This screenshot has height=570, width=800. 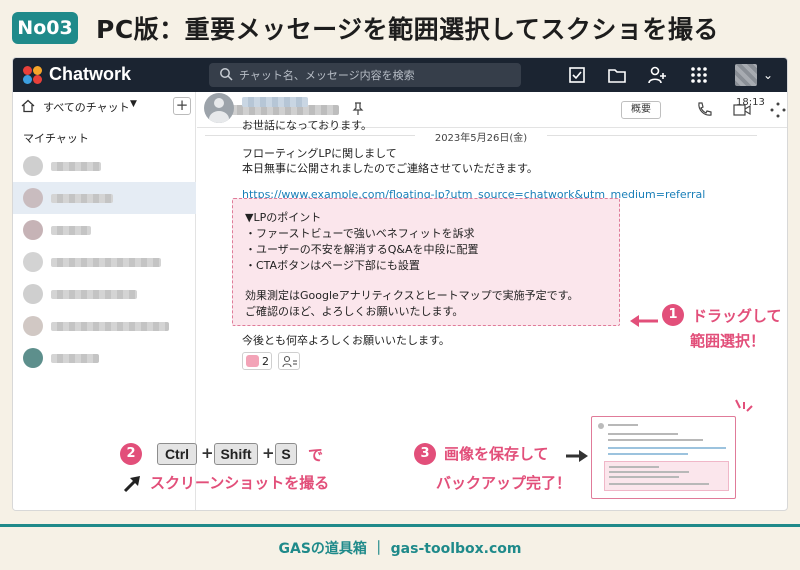 I want to click on sparkle-icon, so click(x=744, y=405).